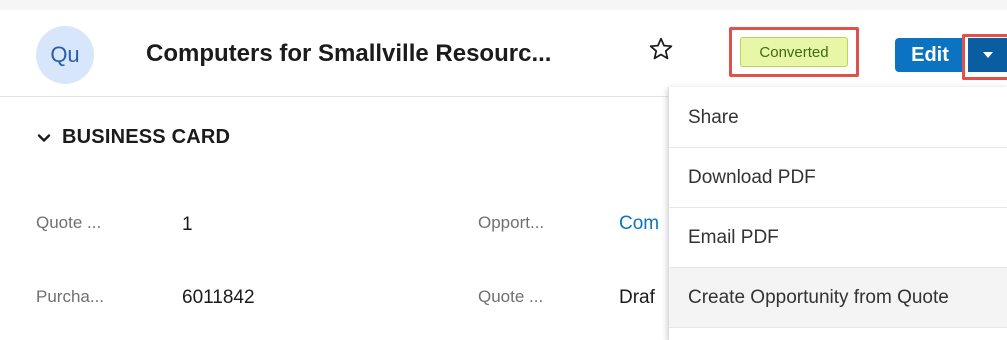  What do you see at coordinates (794, 52) in the screenshot?
I see `status-badge: Converted` at bounding box center [794, 52].